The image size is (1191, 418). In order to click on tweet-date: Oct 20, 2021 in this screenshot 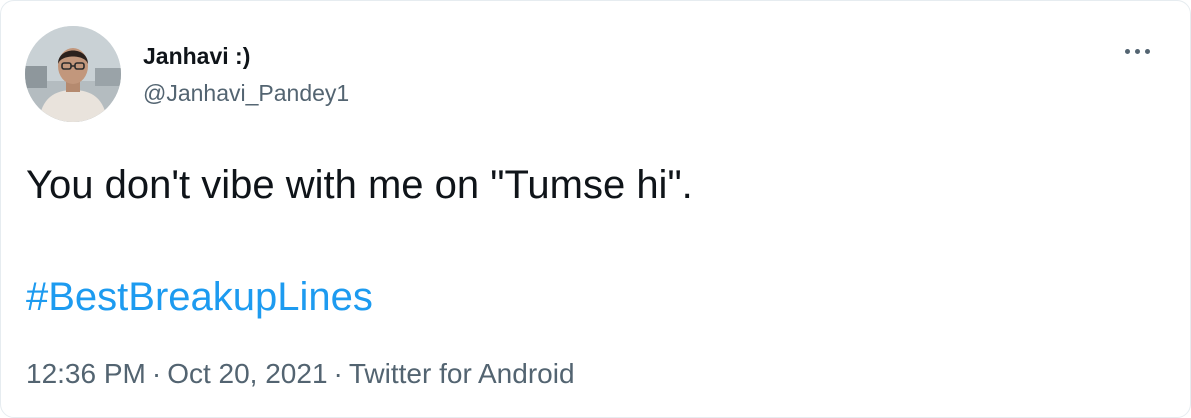, I will do `click(247, 373)`.